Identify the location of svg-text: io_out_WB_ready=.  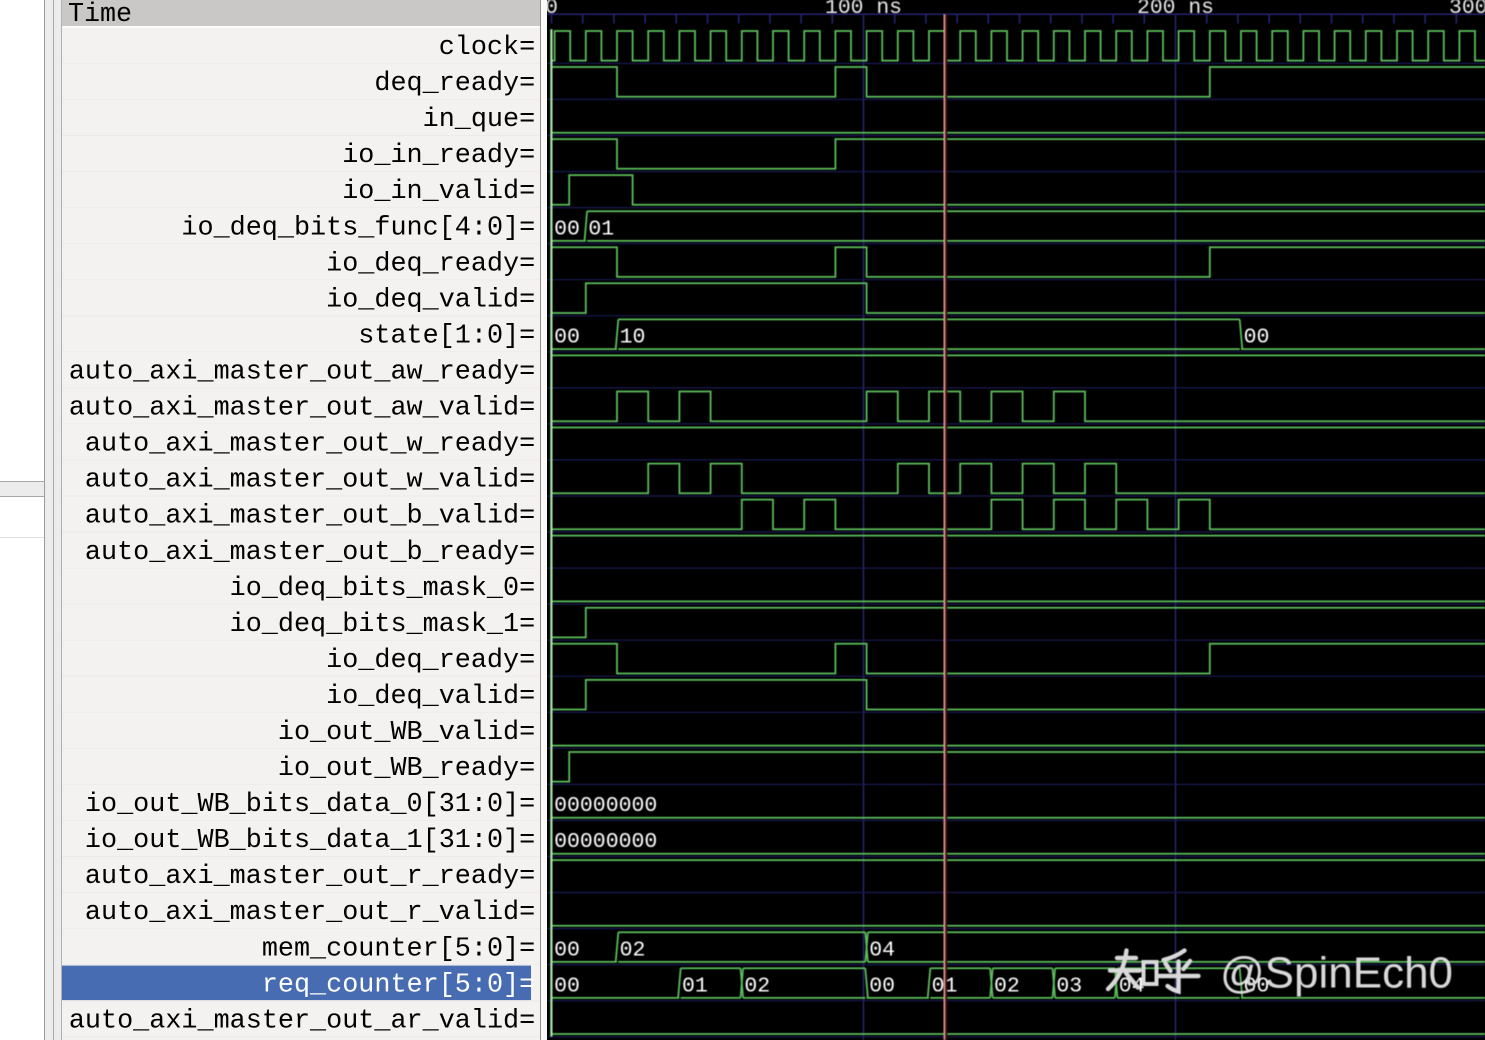
(406, 769).